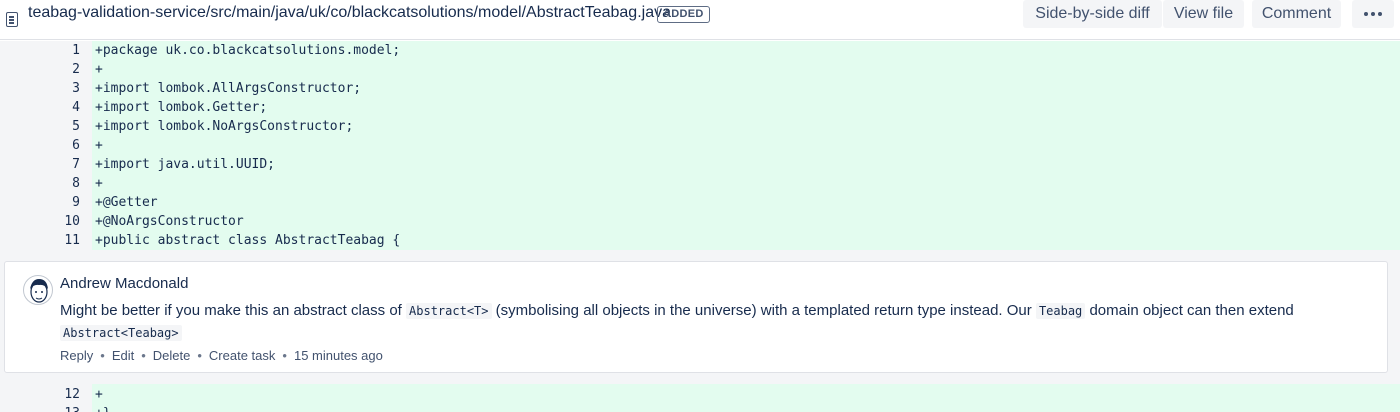  Describe the element at coordinates (40, 164) in the screenshot. I see `line-number: 7` at that location.